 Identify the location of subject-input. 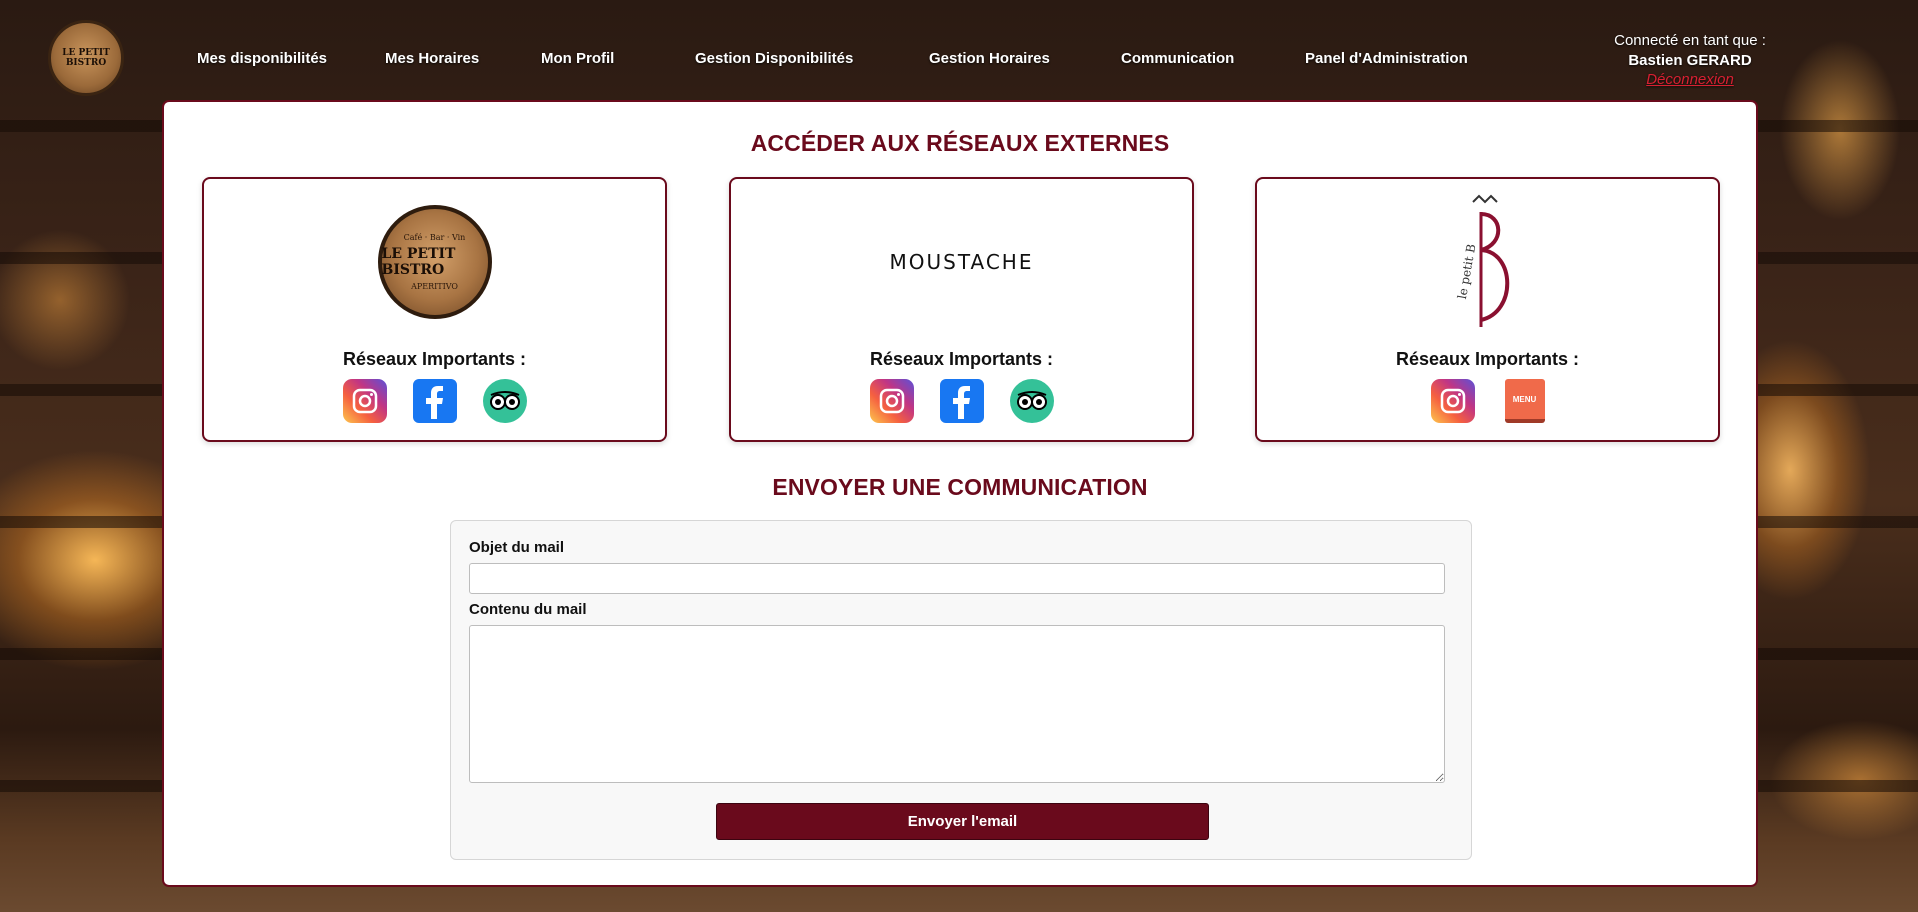
(957, 578).